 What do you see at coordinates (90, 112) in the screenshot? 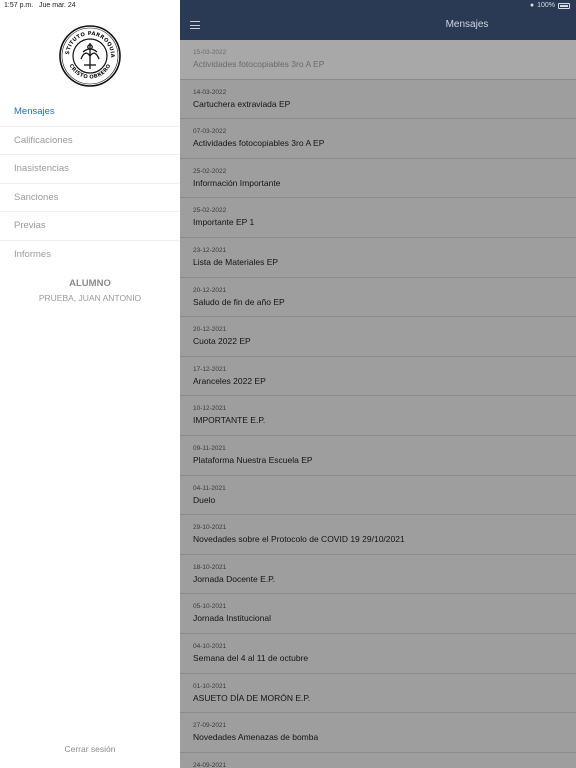
I see `sidebar-item-mensajes: Mensajes` at bounding box center [90, 112].